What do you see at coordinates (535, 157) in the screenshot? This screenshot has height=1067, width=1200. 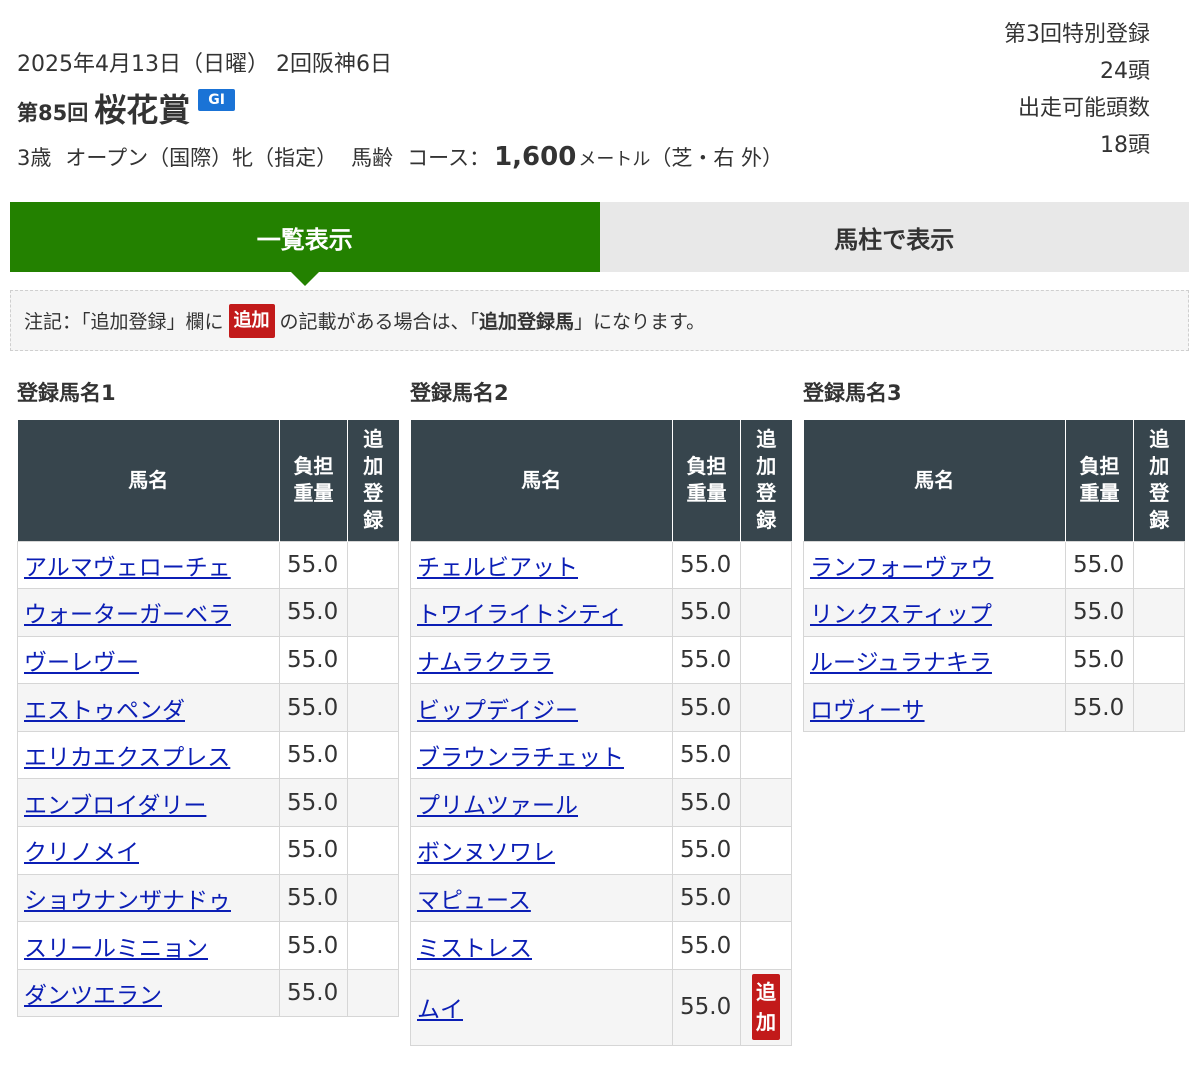 I see `course-distance: 1,600` at bounding box center [535, 157].